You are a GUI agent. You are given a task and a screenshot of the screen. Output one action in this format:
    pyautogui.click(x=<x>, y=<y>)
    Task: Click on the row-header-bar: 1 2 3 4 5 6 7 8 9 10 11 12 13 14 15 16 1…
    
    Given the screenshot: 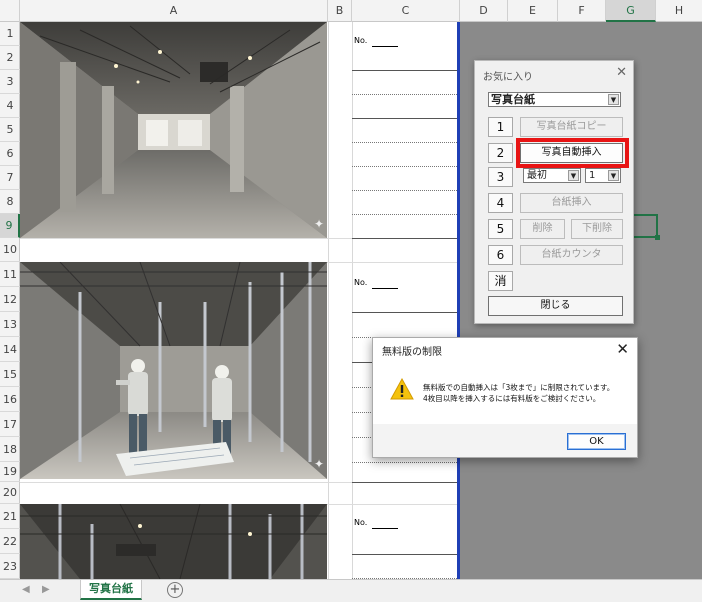 What is the action you would take?
    pyautogui.click(x=10, y=300)
    